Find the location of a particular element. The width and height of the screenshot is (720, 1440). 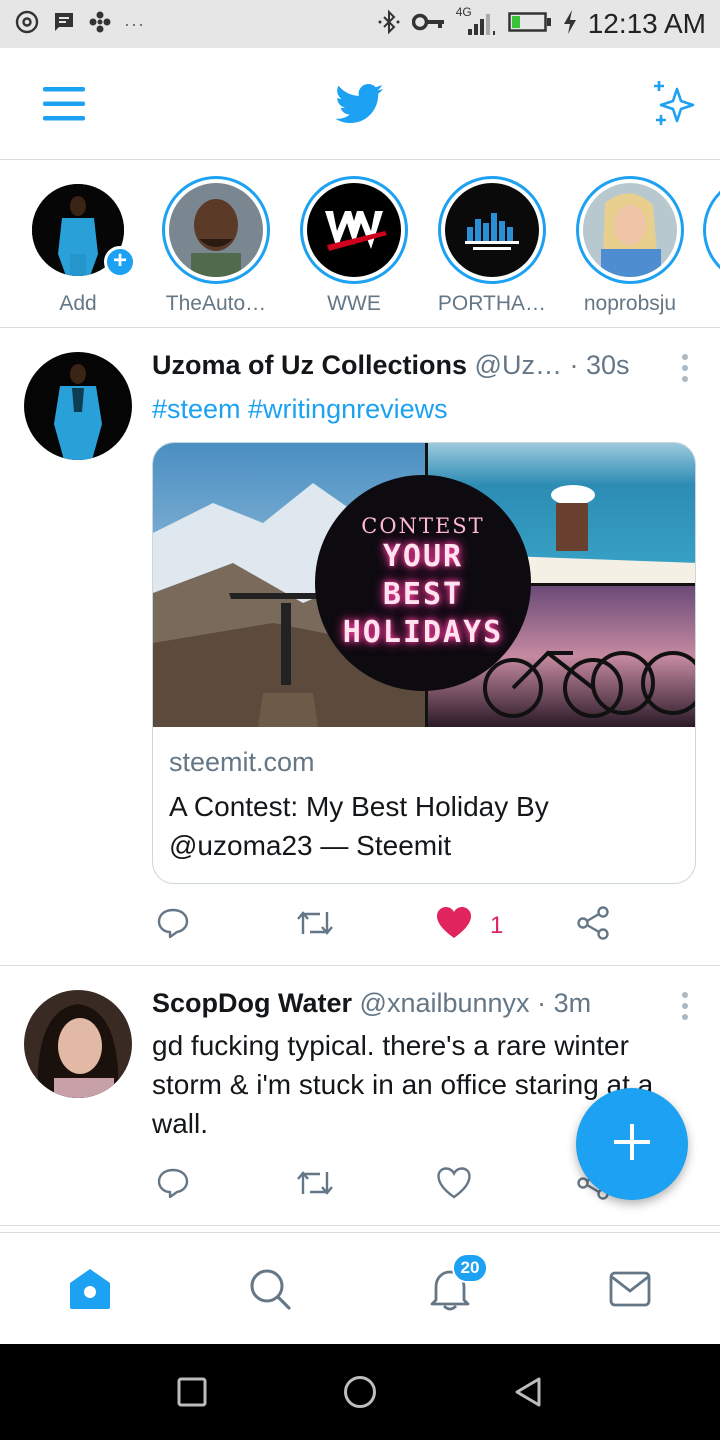

vinyl-icon is located at coordinates (27, 24).